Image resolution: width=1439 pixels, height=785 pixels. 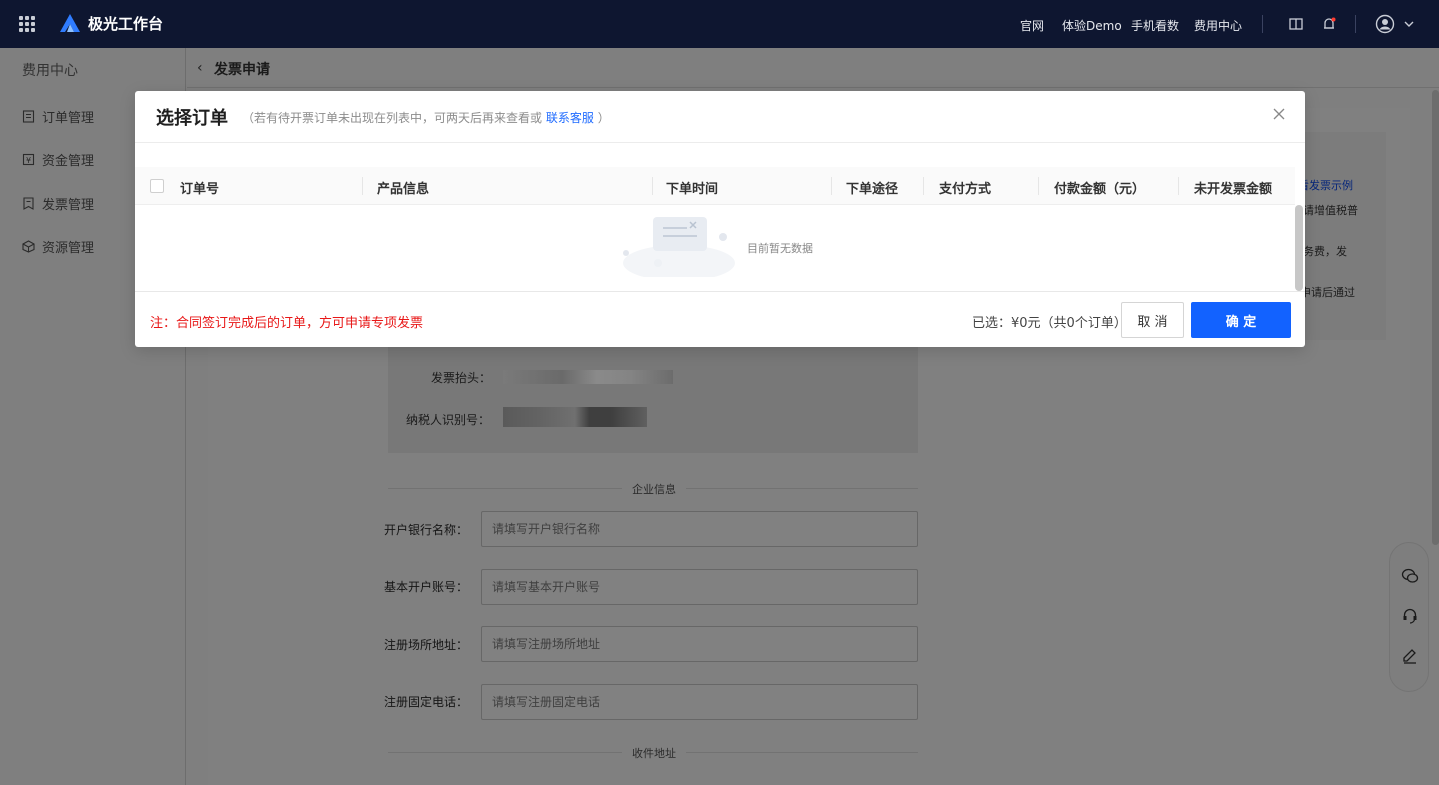 I want to click on empty-state-illustration, so click(x=679, y=247).